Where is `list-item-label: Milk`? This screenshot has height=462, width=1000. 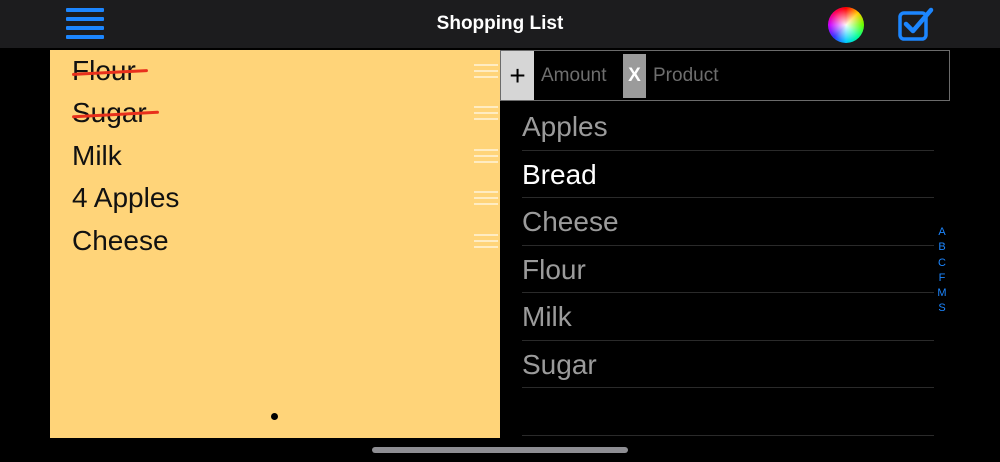 list-item-label: Milk is located at coordinates (97, 155).